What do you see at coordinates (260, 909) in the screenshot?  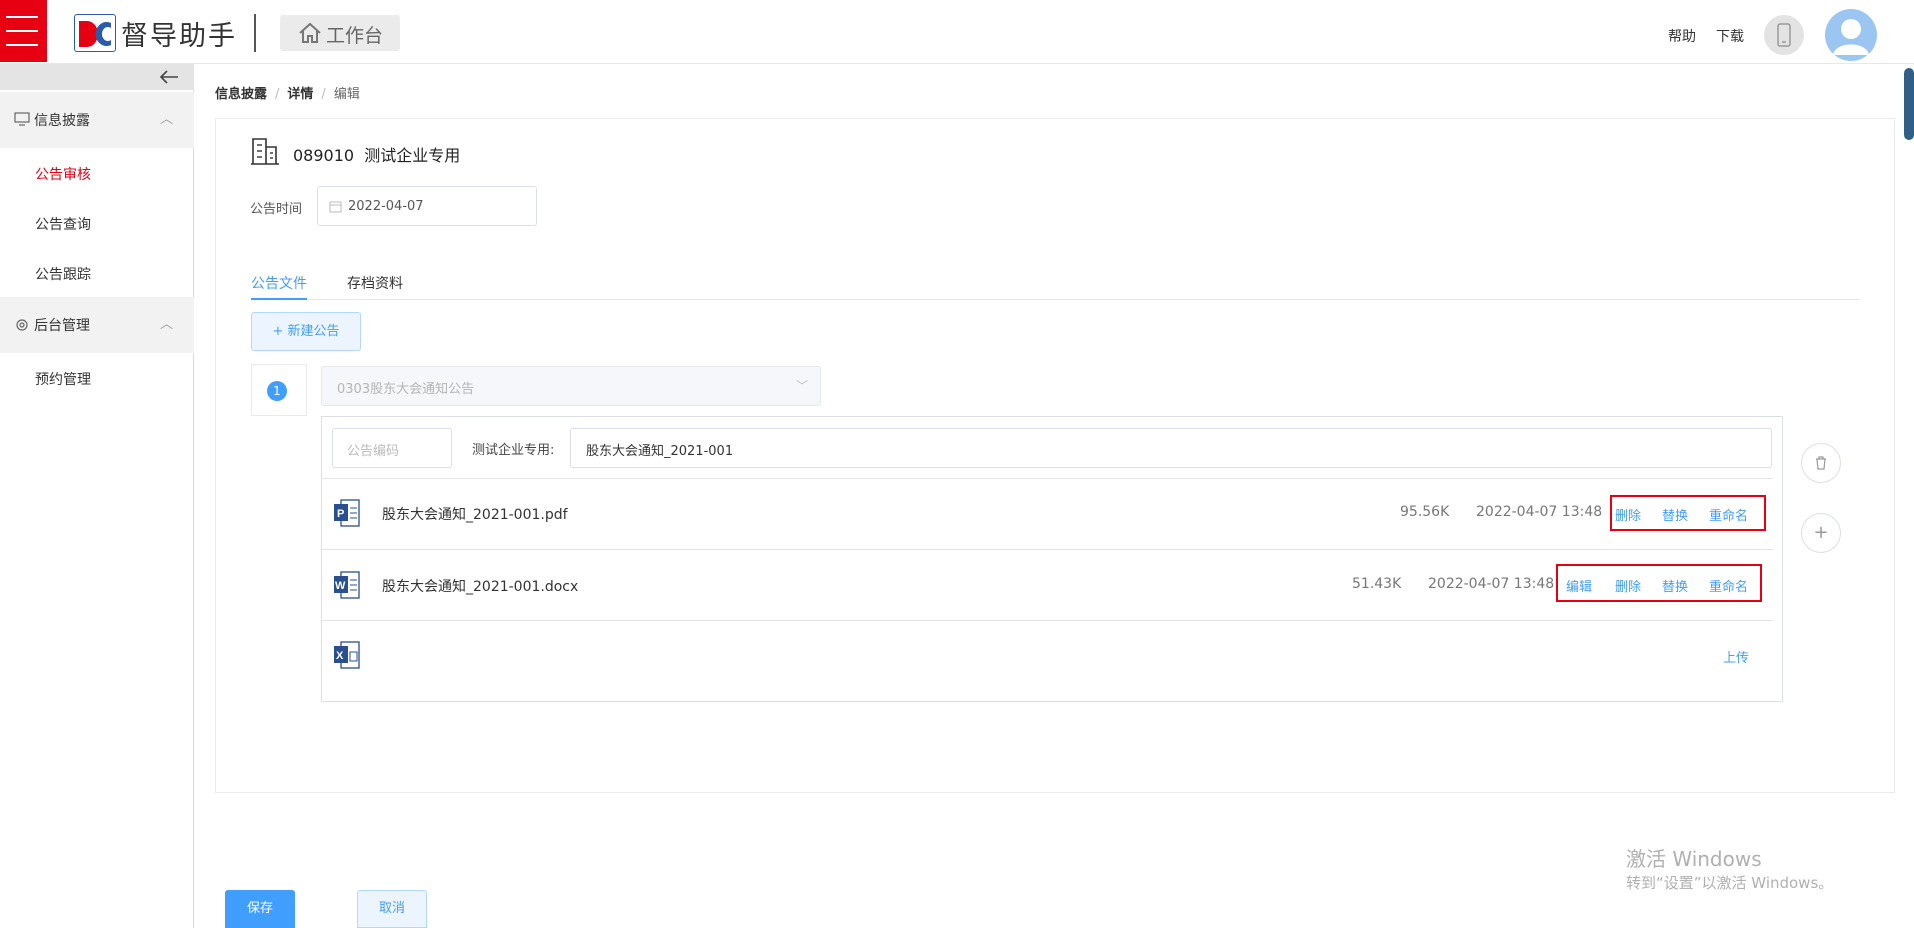 I see `save-button: 保存` at bounding box center [260, 909].